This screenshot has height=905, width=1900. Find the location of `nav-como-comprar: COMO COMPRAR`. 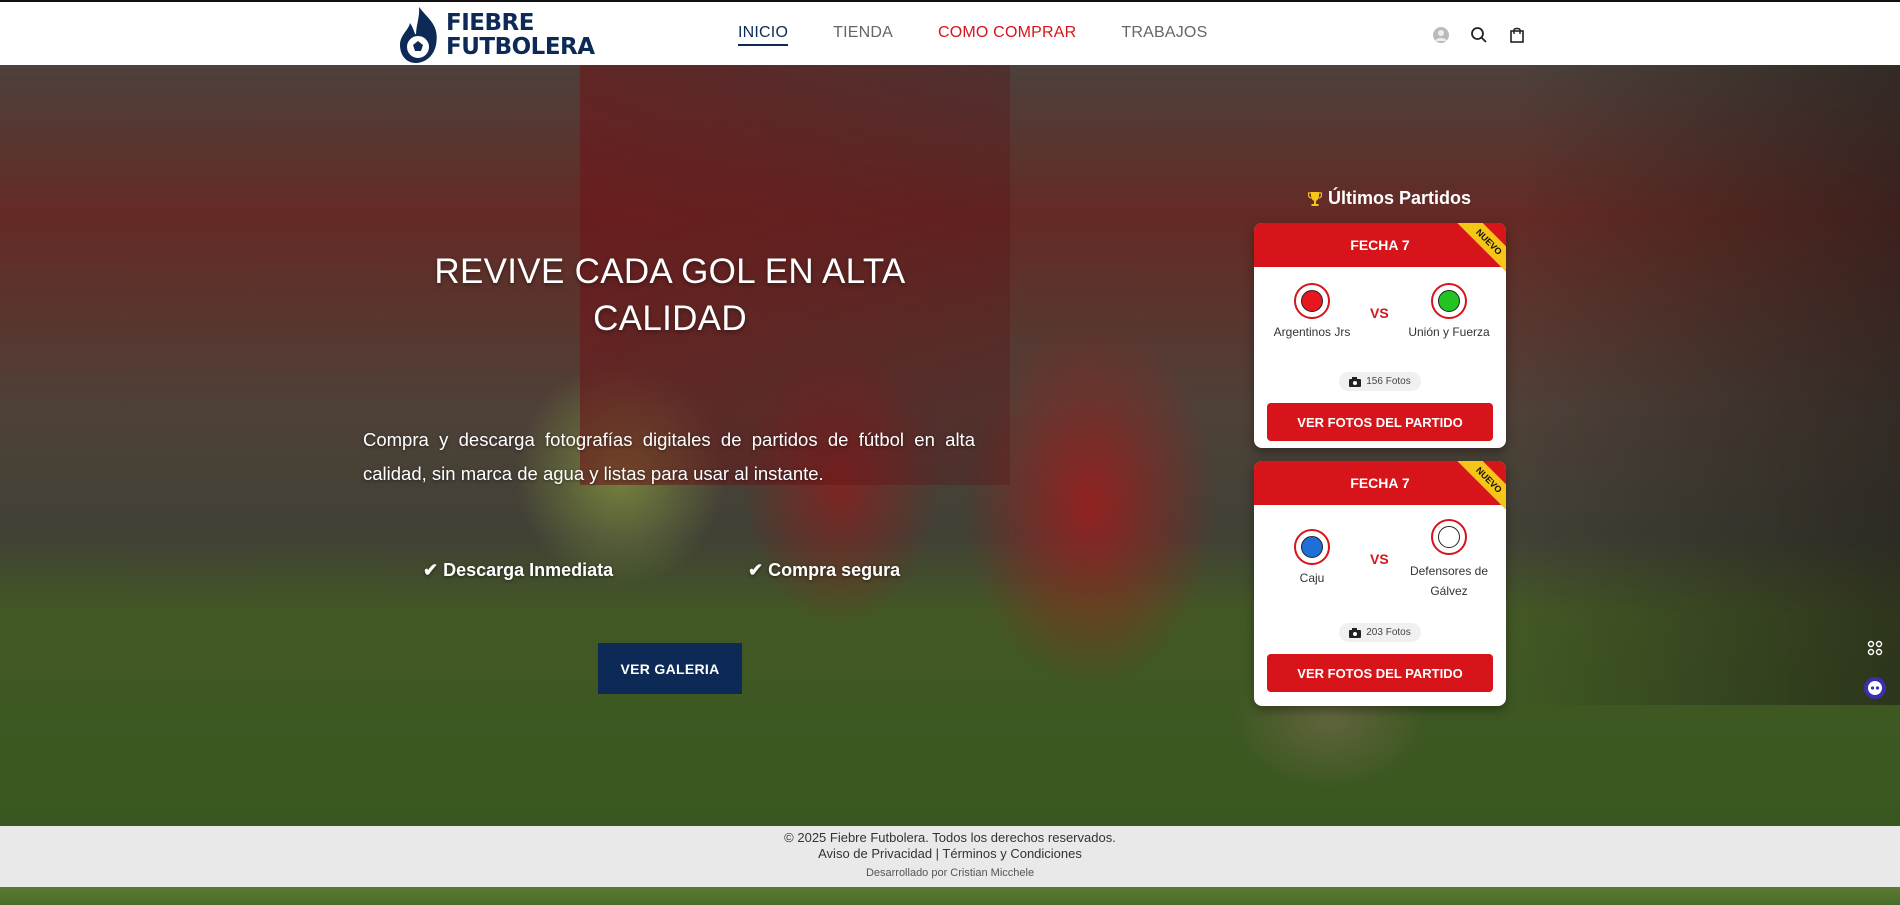

nav-como-comprar: COMO COMPRAR is located at coordinates (1007, 35).